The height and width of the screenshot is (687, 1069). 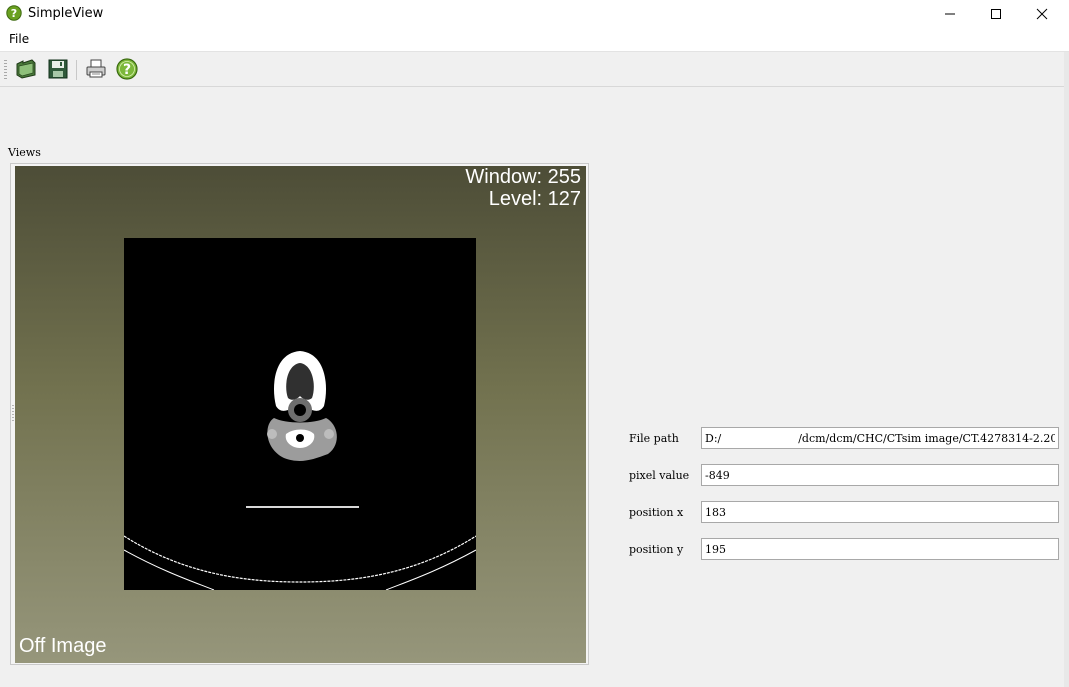 I want to click on close-icon, so click(x=1042, y=13).